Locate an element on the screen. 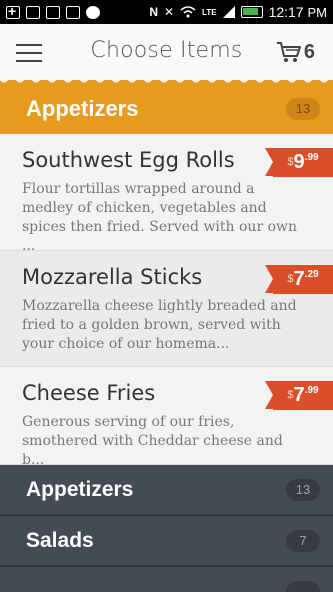 This screenshot has width=333, height=592. cart-count: 6 is located at coordinates (309, 51).